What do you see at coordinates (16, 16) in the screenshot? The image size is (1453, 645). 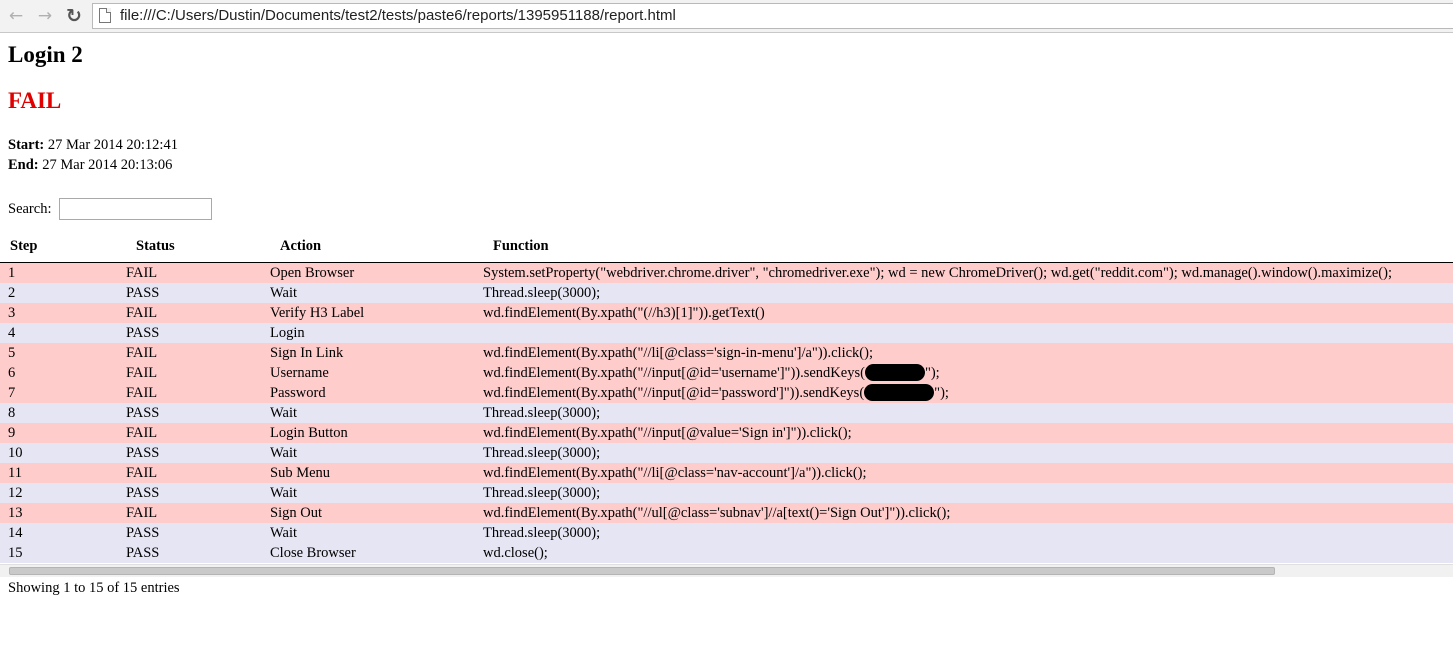 I see `back-arrow-icon: ←` at bounding box center [16, 16].